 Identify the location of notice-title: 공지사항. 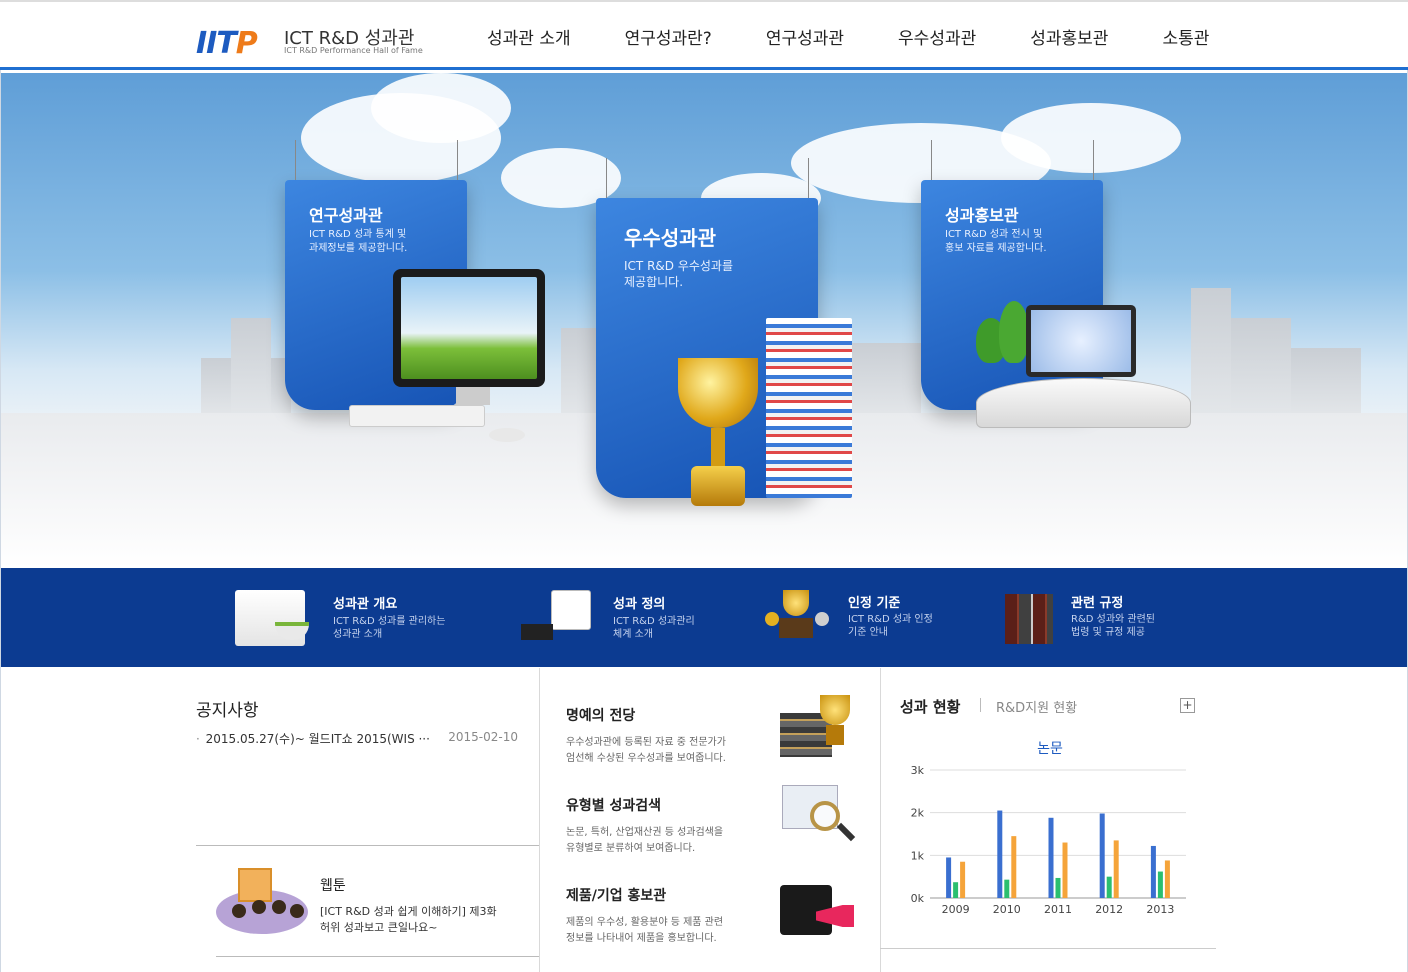
(227, 711).